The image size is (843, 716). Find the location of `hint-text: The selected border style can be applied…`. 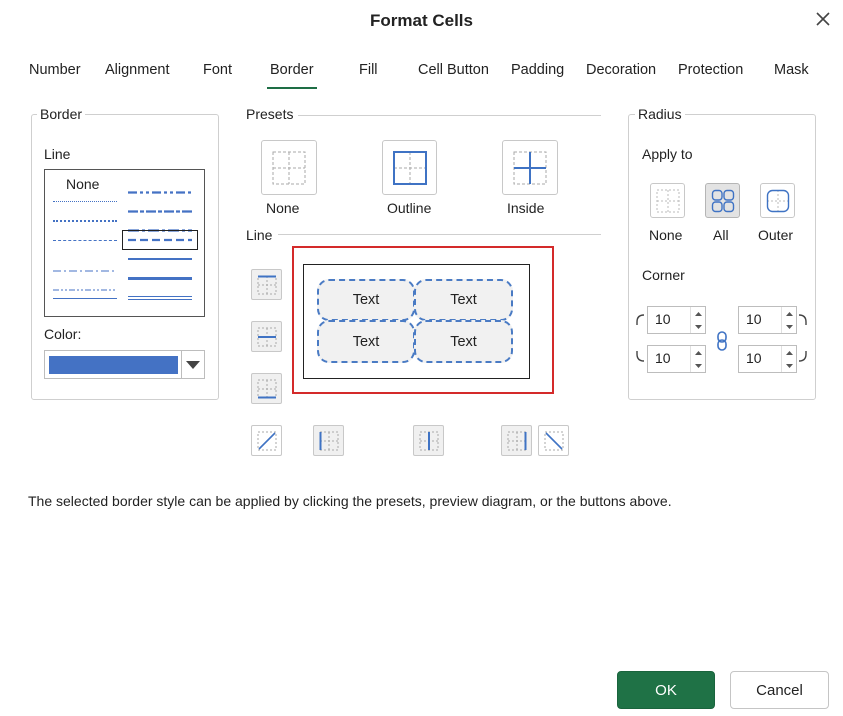

hint-text: The selected border style can be applied… is located at coordinates (350, 501).